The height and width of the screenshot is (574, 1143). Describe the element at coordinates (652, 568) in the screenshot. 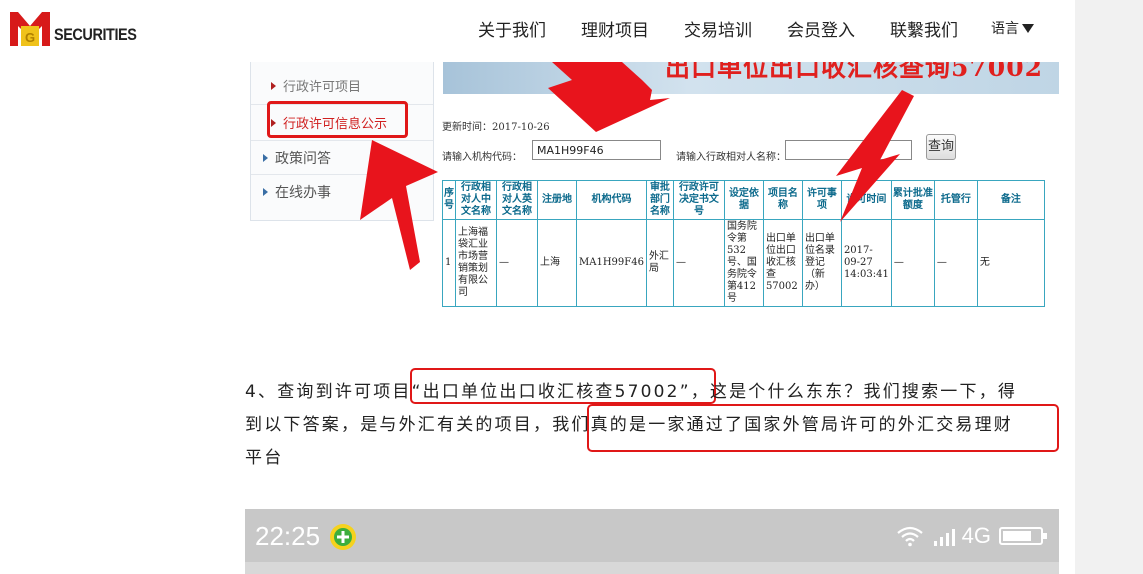

I see `phone-app-area` at that location.